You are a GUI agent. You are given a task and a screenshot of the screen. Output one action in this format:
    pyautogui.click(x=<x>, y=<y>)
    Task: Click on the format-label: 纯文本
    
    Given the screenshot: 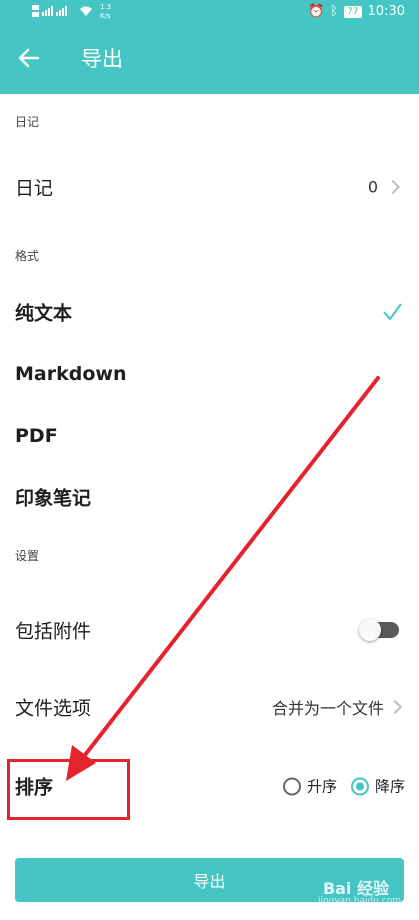 What is the action you would take?
    pyautogui.click(x=44, y=313)
    